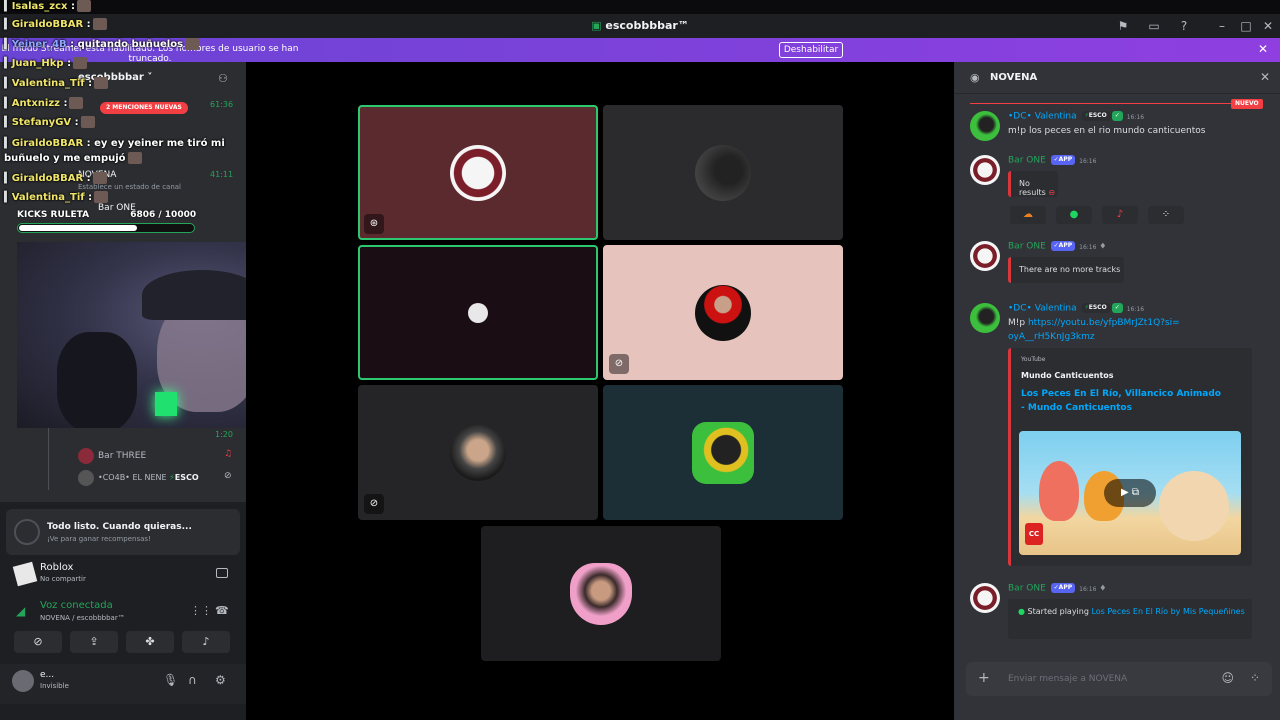  What do you see at coordinates (35, 103) in the screenshot?
I see `overlay-chat-author: Antxnizz` at bounding box center [35, 103].